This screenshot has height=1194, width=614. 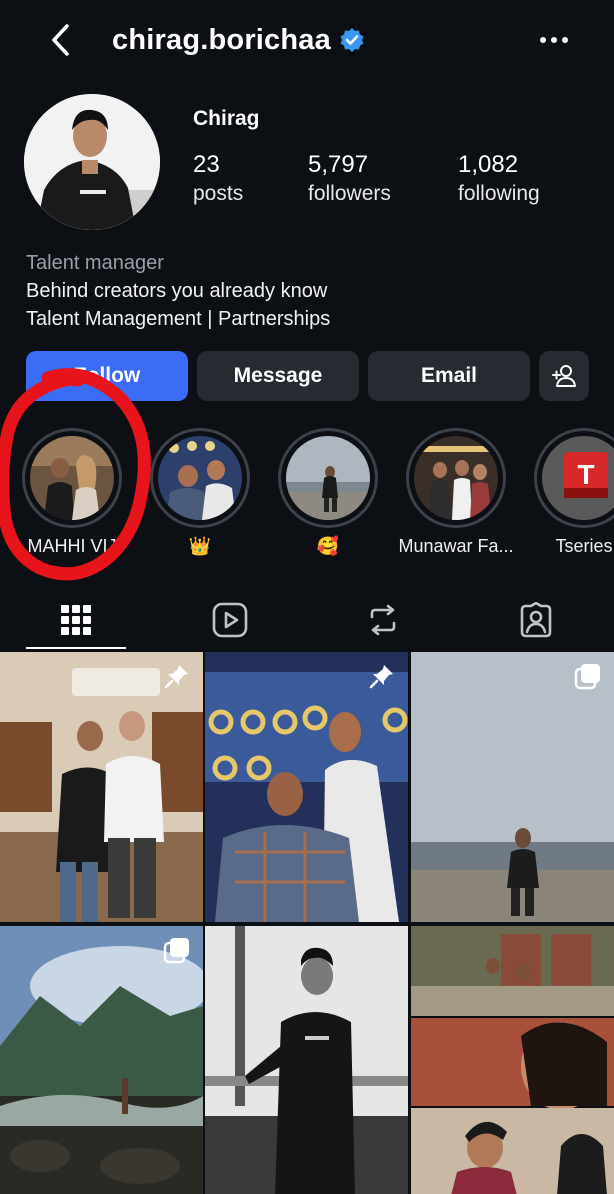 I want to click on reposts-icon, so click(x=383, y=620).